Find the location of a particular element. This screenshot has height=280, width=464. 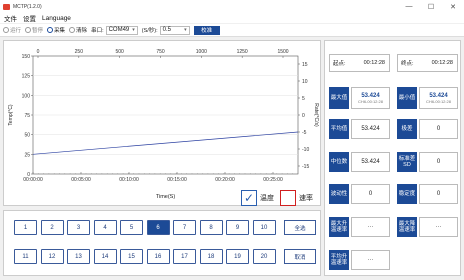

max-sub: CH6-00:12:28 is located at coordinates (370, 101).